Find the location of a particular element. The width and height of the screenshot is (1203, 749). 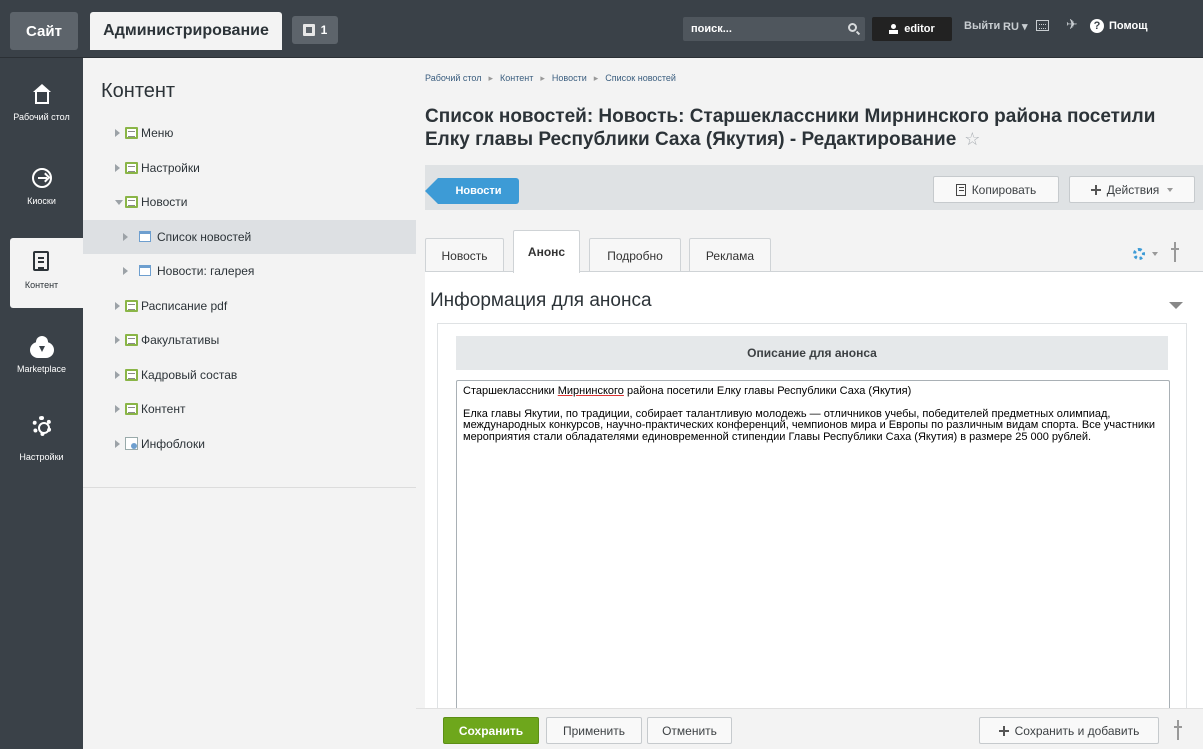

favorite-star-icon: ☆ is located at coordinates (972, 139).